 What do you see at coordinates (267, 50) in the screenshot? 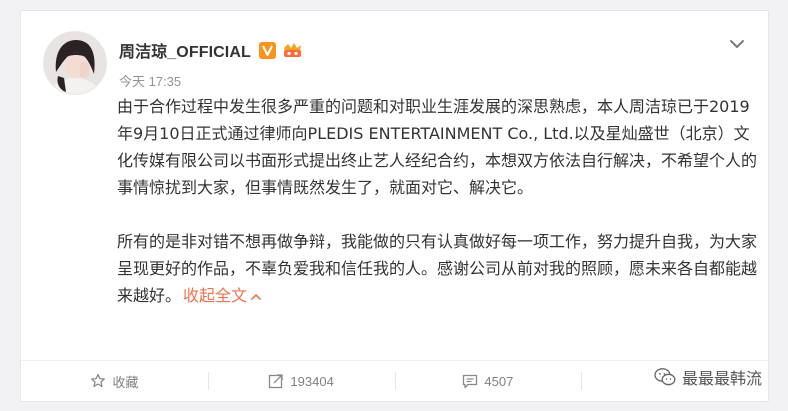
I see `verified-badge-icon` at bounding box center [267, 50].